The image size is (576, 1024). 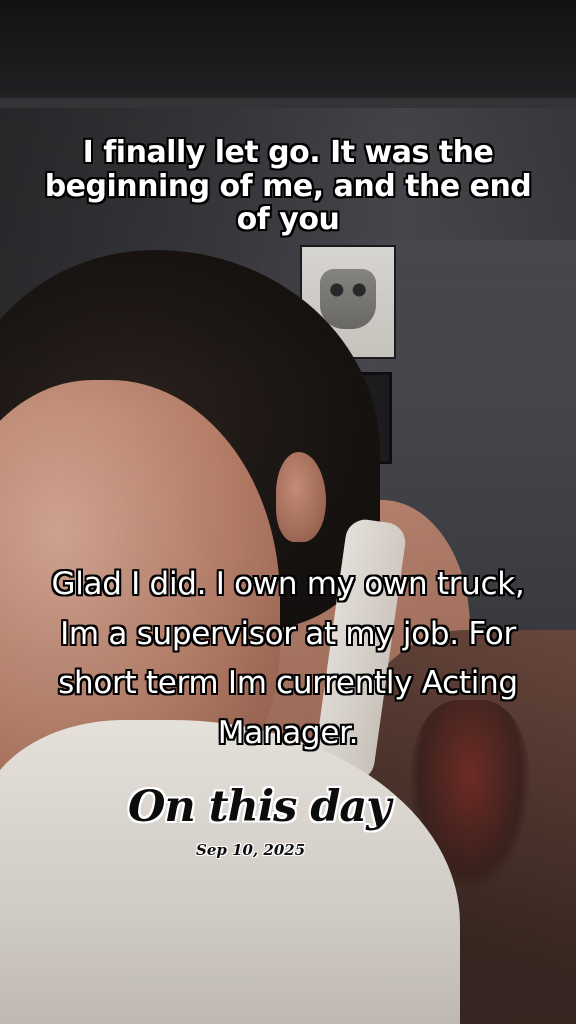 I want to click on memory-date: Sep 10, 2025, so click(x=251, y=850).